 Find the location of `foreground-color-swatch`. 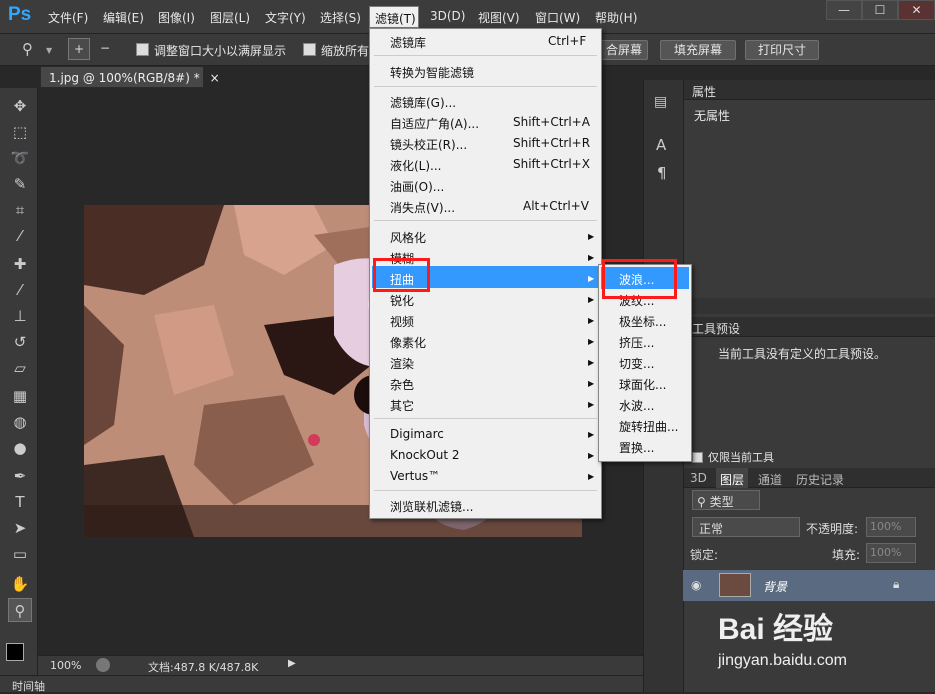

foreground-color-swatch is located at coordinates (15, 652).